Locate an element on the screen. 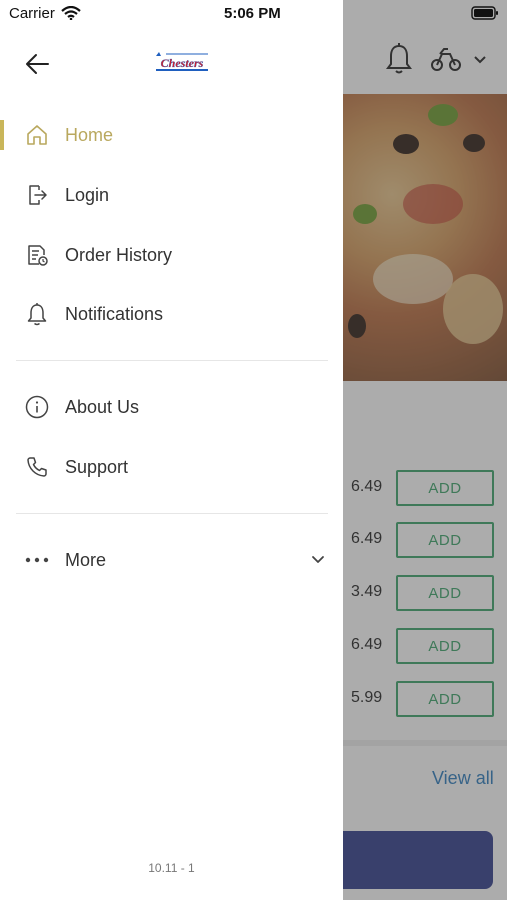 The width and height of the screenshot is (507, 900). info-icon is located at coordinates (37, 407).